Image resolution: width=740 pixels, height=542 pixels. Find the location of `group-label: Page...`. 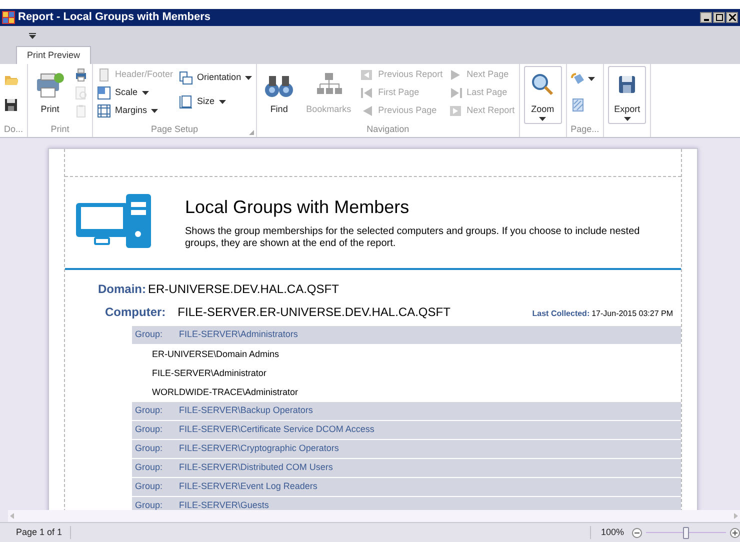

group-label: Page... is located at coordinates (585, 129).